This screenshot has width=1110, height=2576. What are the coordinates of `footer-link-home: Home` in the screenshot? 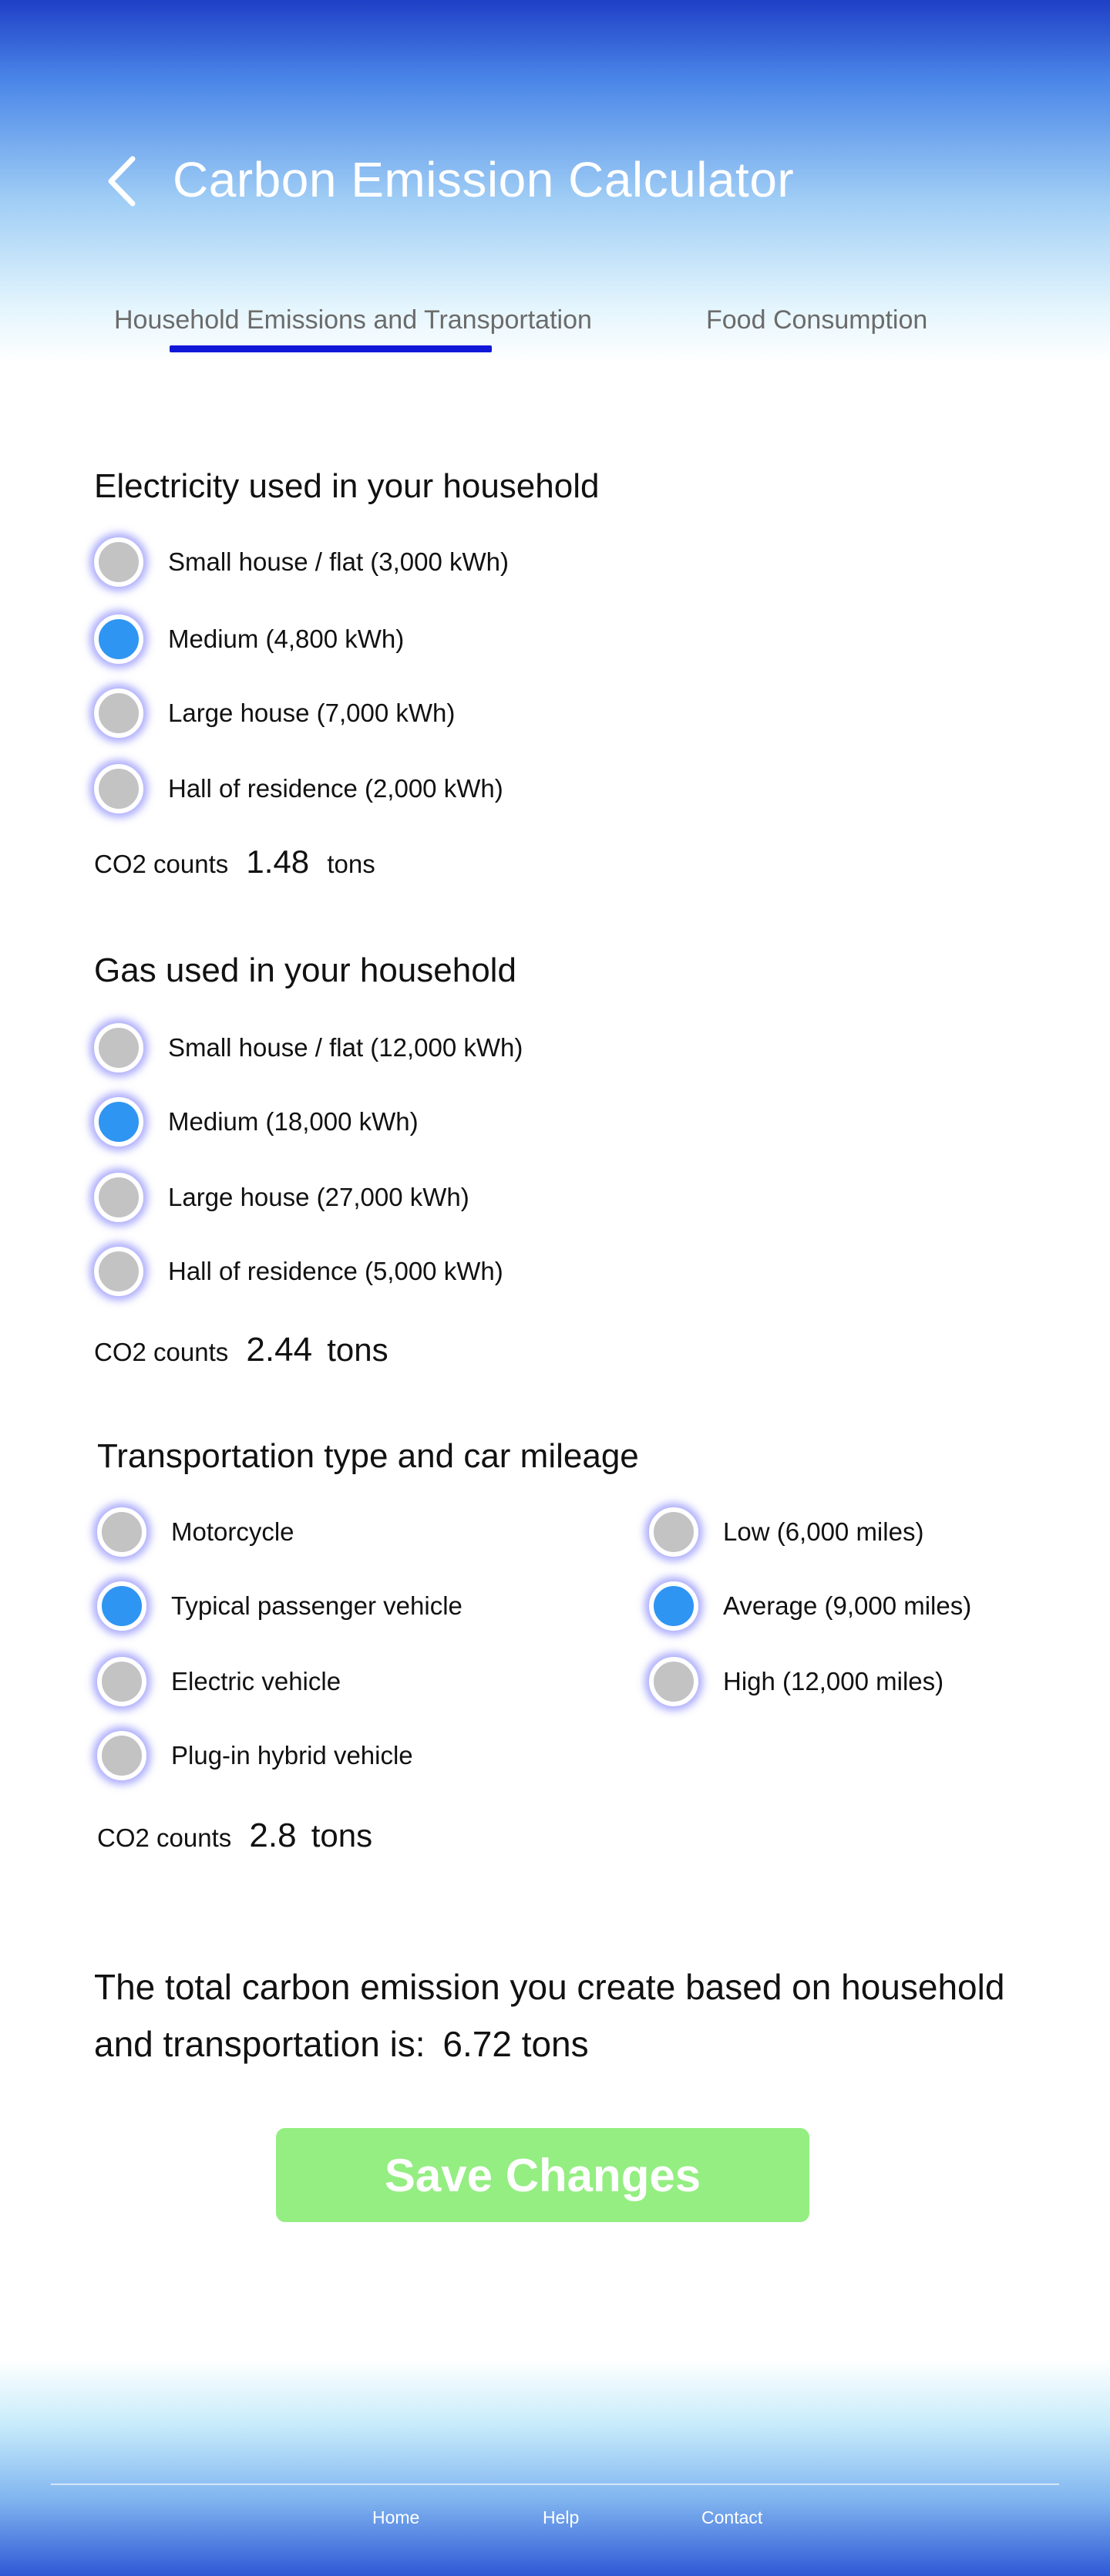 It's located at (396, 2518).